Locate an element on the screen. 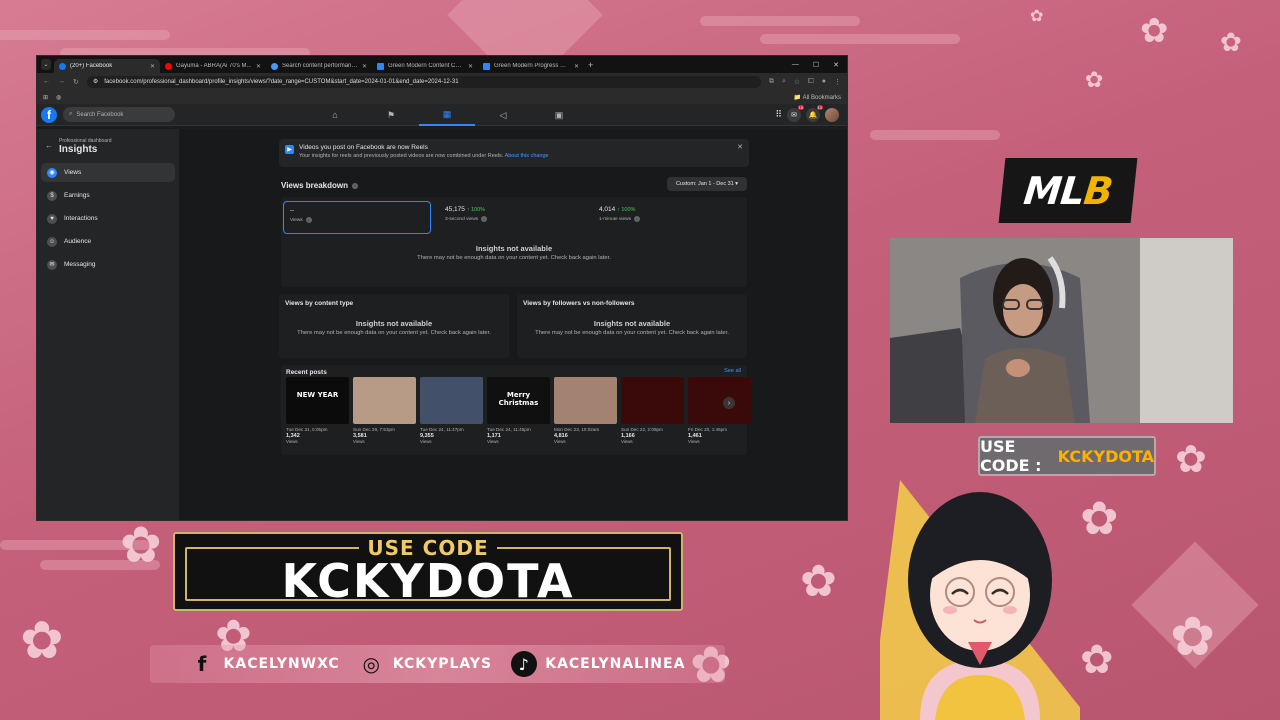  tab-progress-report: Green Modern Progress Report ✕ is located at coordinates (531, 66).